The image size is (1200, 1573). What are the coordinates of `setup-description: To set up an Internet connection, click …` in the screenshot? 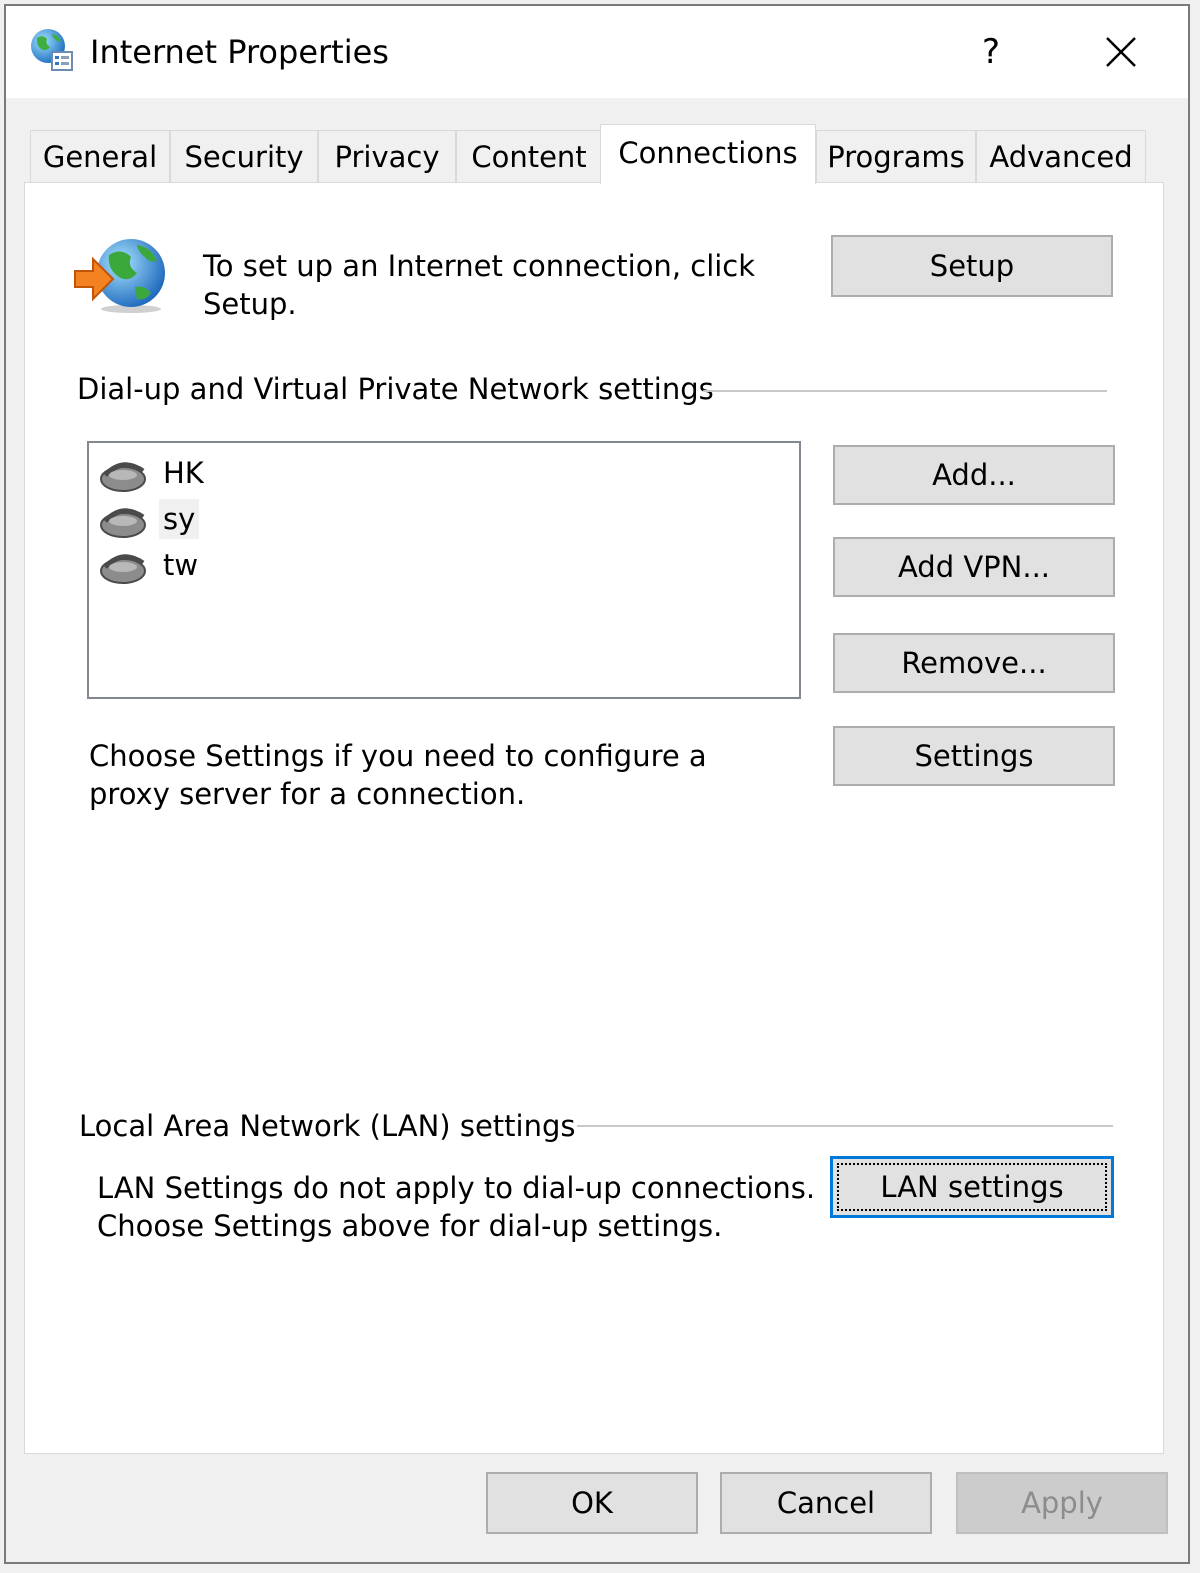 It's located at (479, 285).